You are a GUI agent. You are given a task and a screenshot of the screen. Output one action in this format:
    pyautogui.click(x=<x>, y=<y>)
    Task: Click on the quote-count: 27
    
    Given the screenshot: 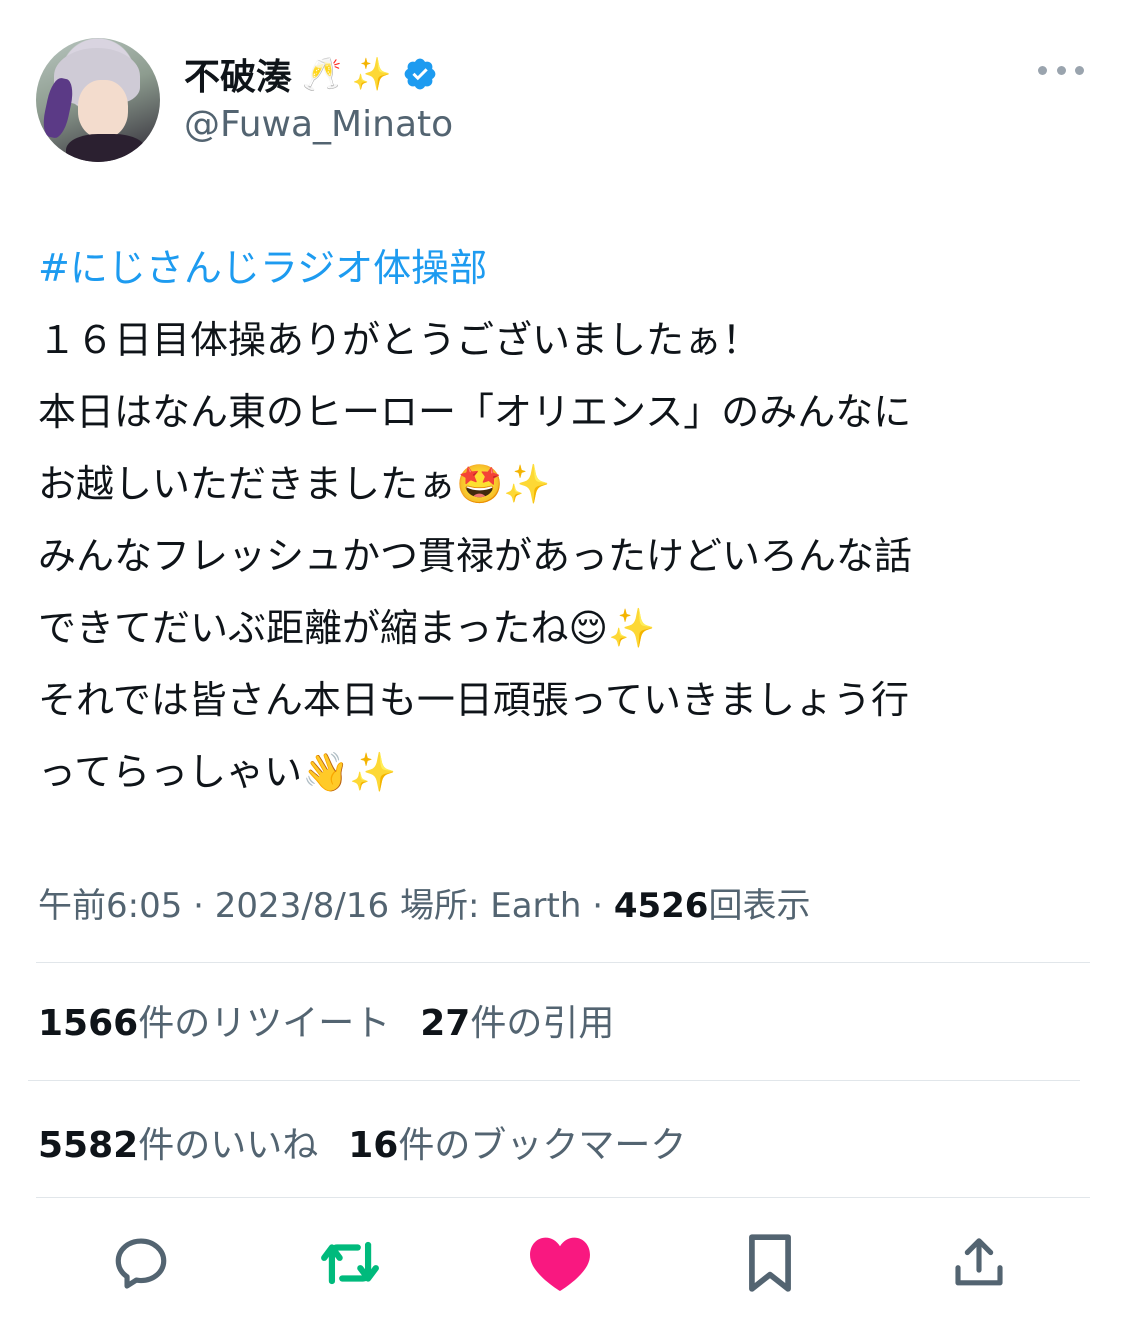 What is the action you would take?
    pyautogui.click(x=445, y=1023)
    